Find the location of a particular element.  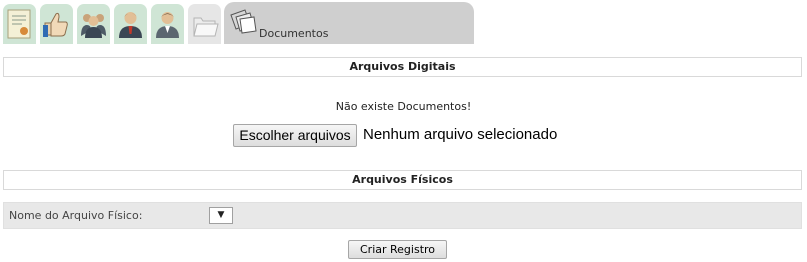

tab-certificate is located at coordinates (19, 24).